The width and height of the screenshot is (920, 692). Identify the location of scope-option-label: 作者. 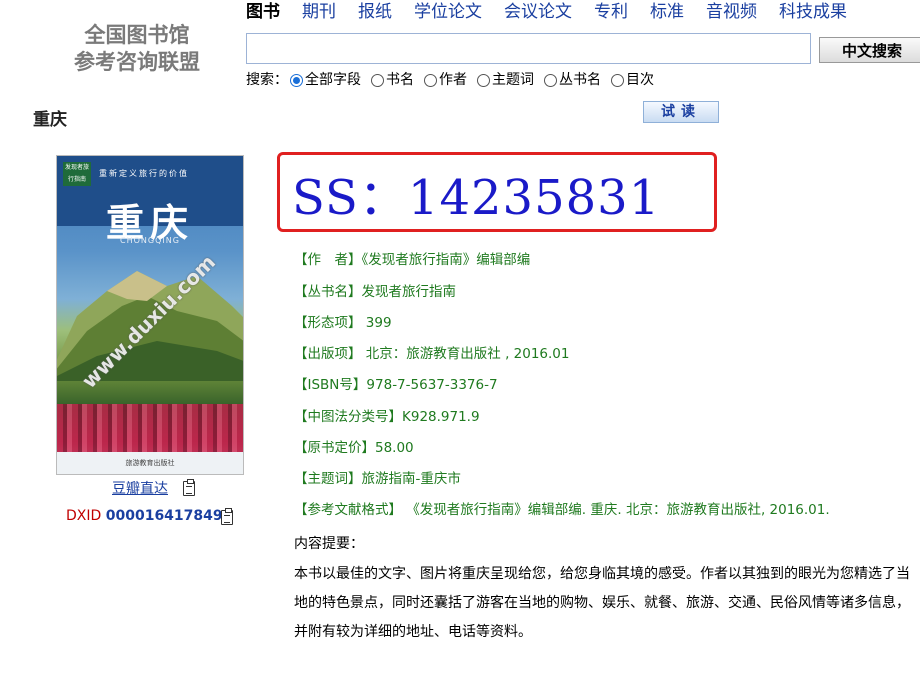
(453, 80).